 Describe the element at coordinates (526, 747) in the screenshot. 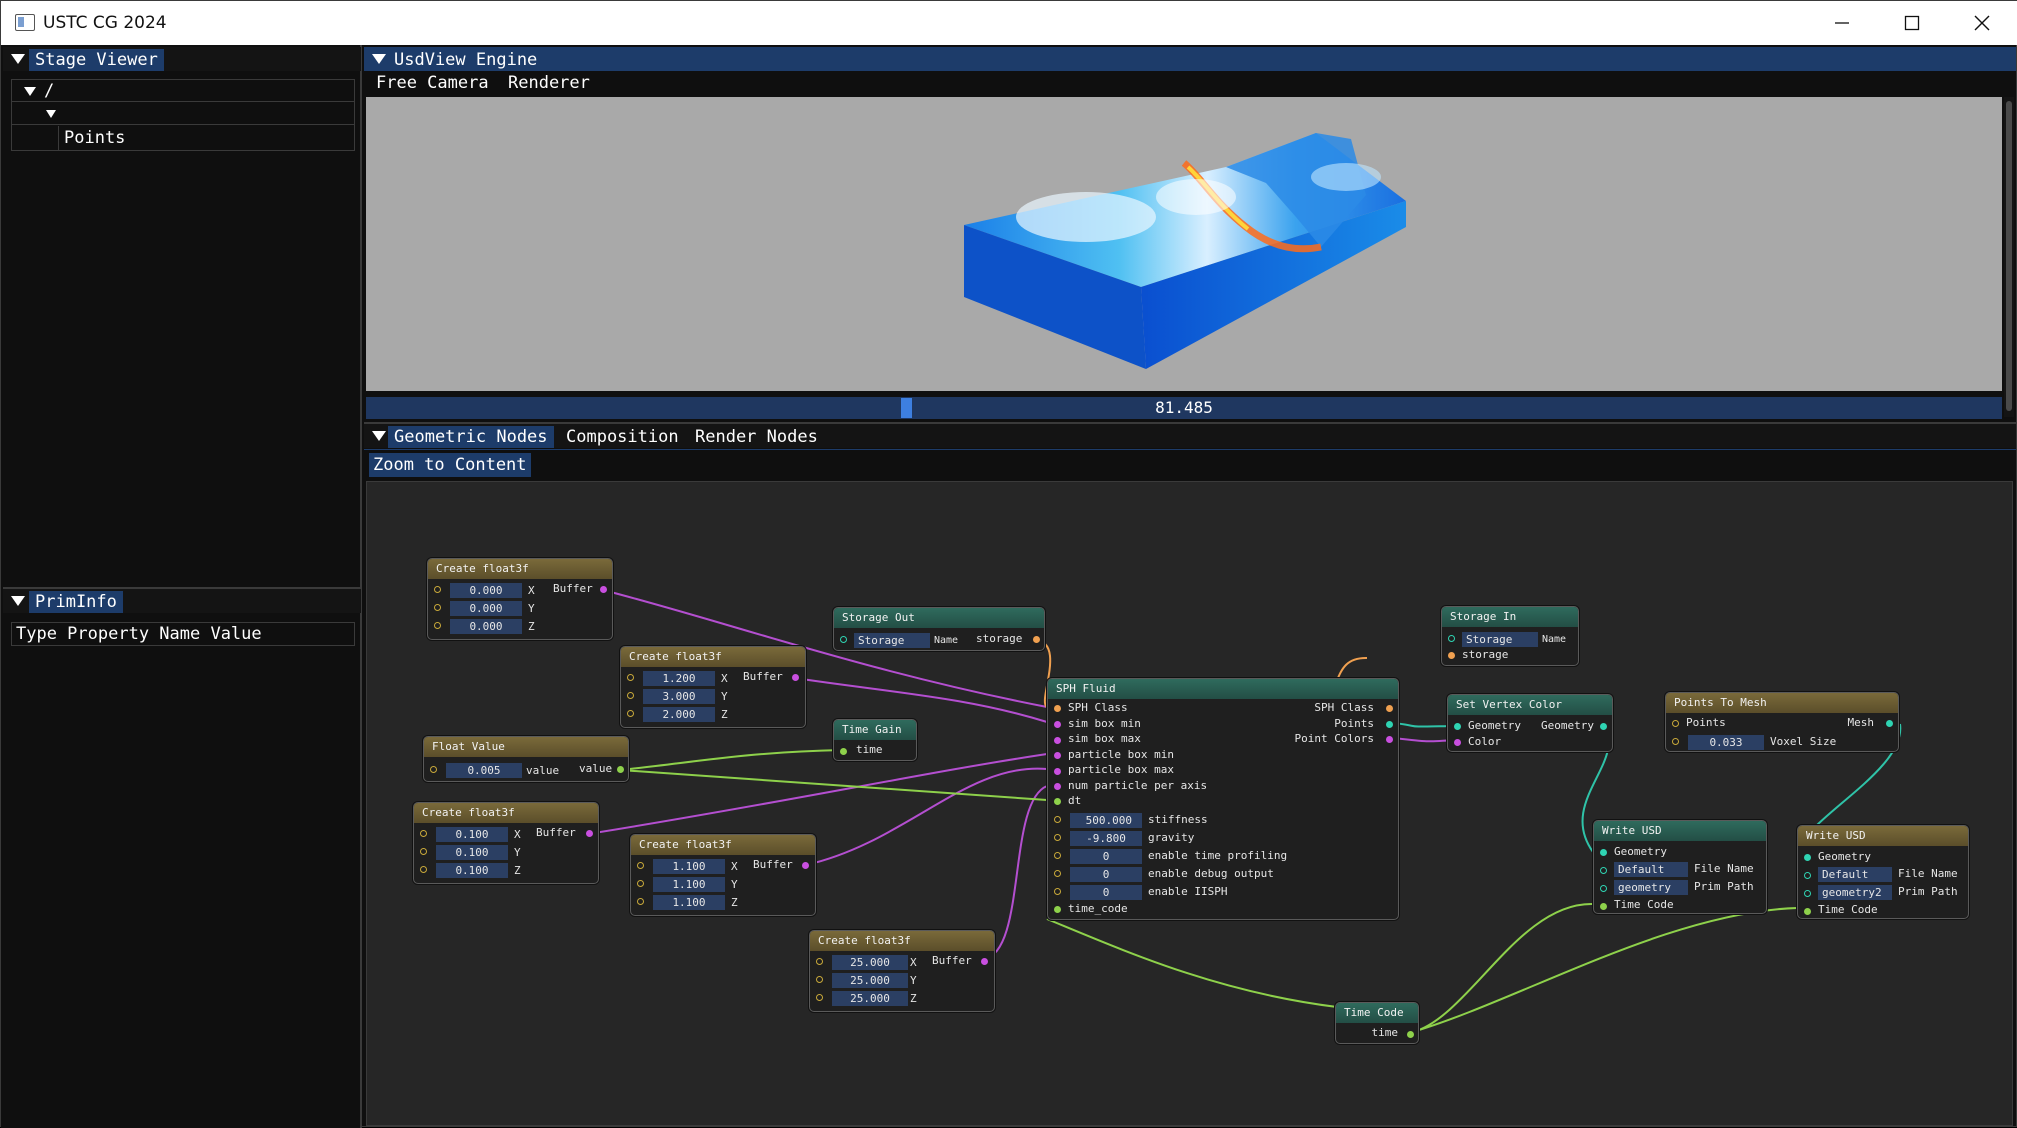

I see `node-title: Float Value` at that location.